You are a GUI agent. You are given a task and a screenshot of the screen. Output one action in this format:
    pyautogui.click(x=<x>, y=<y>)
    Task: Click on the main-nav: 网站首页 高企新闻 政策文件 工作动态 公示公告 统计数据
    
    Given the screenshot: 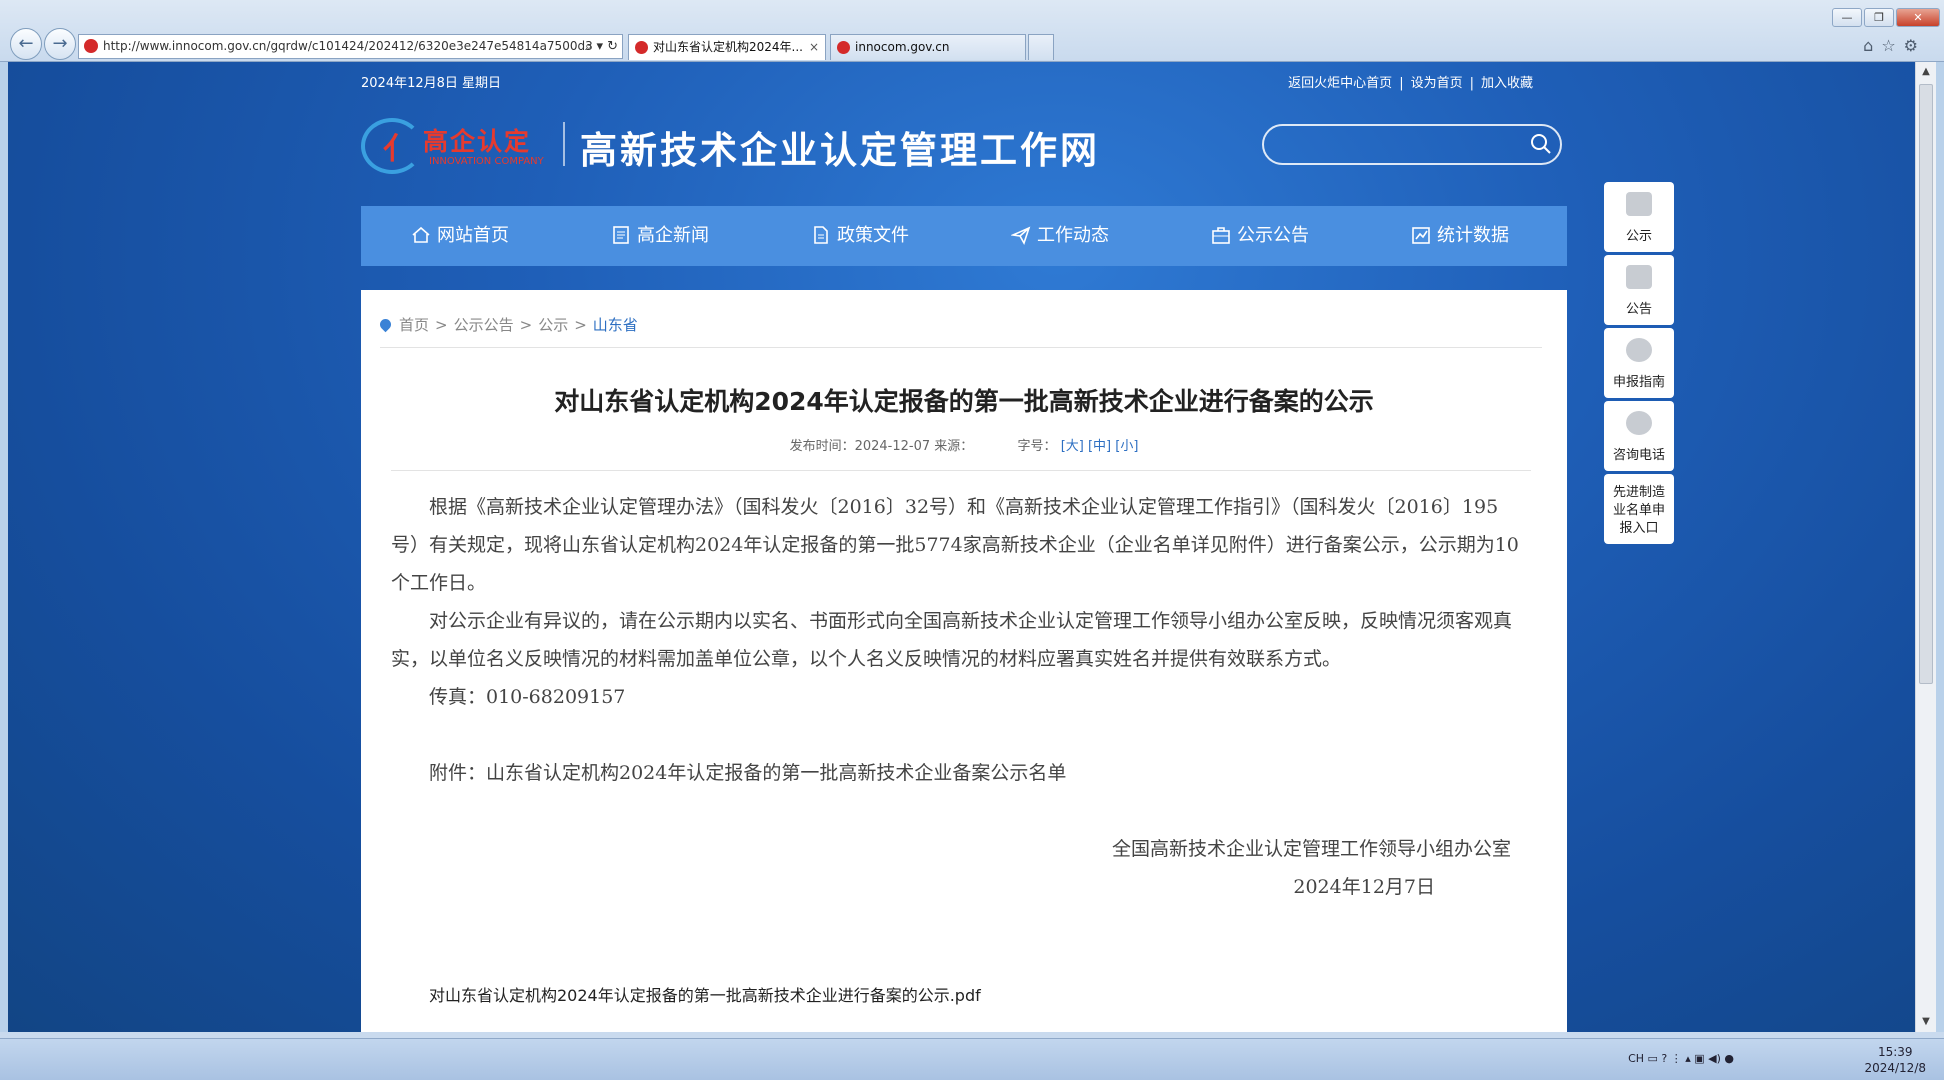 What is the action you would take?
    pyautogui.click(x=964, y=236)
    